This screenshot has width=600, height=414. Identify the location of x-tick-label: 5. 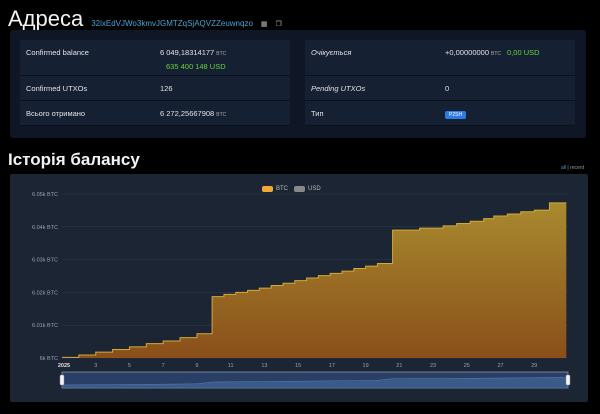
(129, 366).